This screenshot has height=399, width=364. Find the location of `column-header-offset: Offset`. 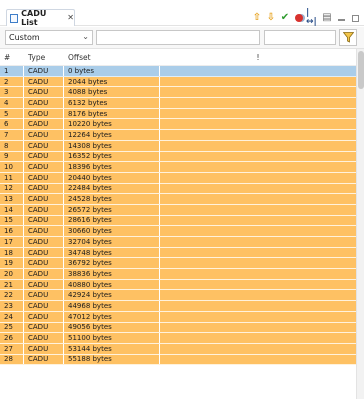

column-header-offset: Offset is located at coordinates (112, 57).